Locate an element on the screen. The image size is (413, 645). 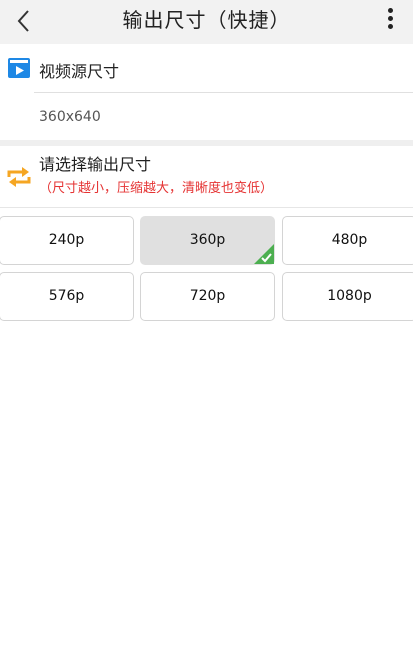
more-vertical-icon is located at coordinates (390, 10).